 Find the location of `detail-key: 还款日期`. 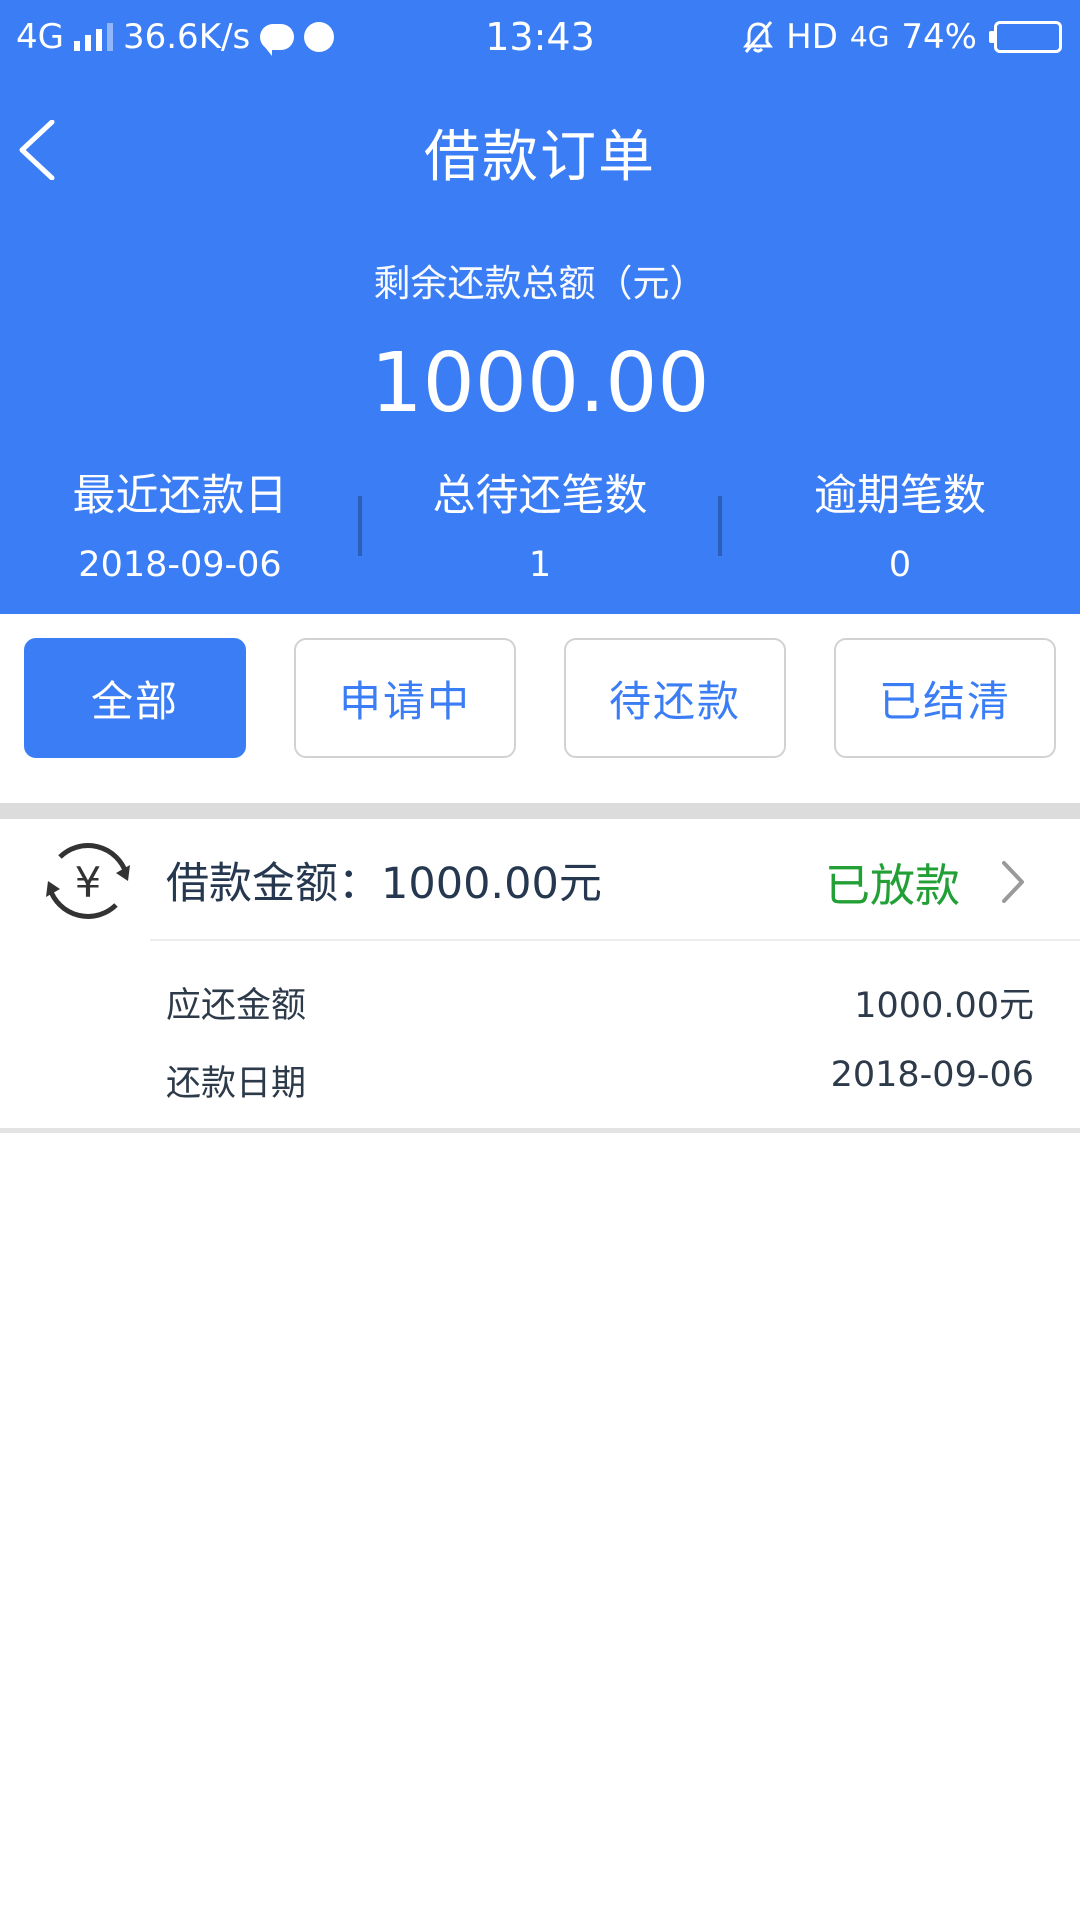

detail-key: 还款日期 is located at coordinates (236, 1084).